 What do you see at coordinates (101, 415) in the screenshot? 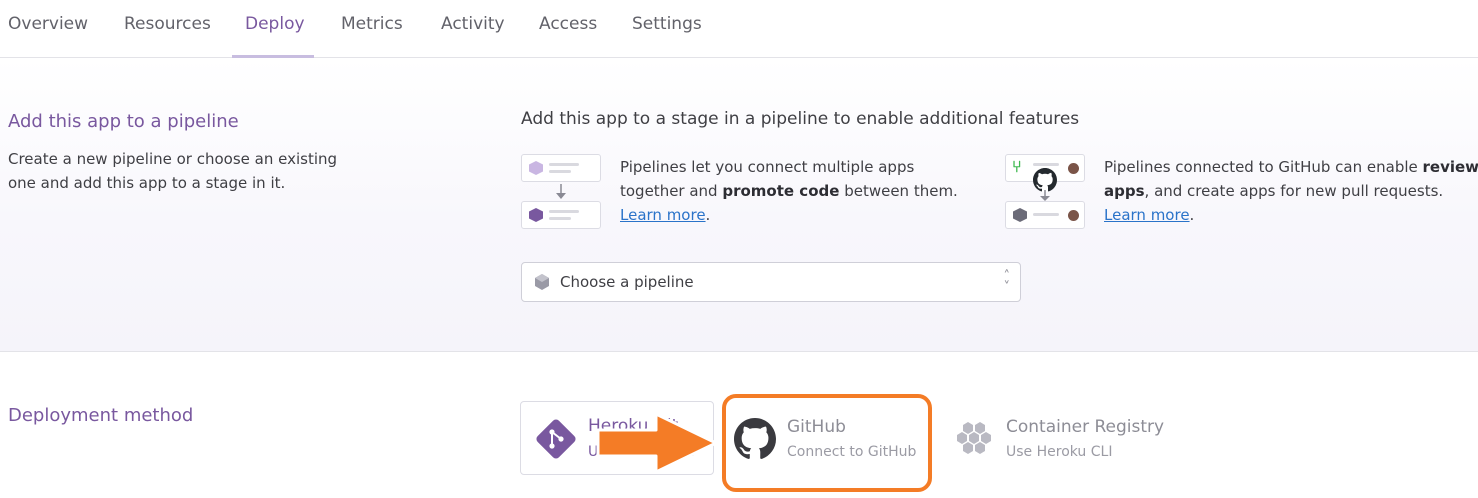
I see `deployment-method-title: Deployment method` at bounding box center [101, 415].